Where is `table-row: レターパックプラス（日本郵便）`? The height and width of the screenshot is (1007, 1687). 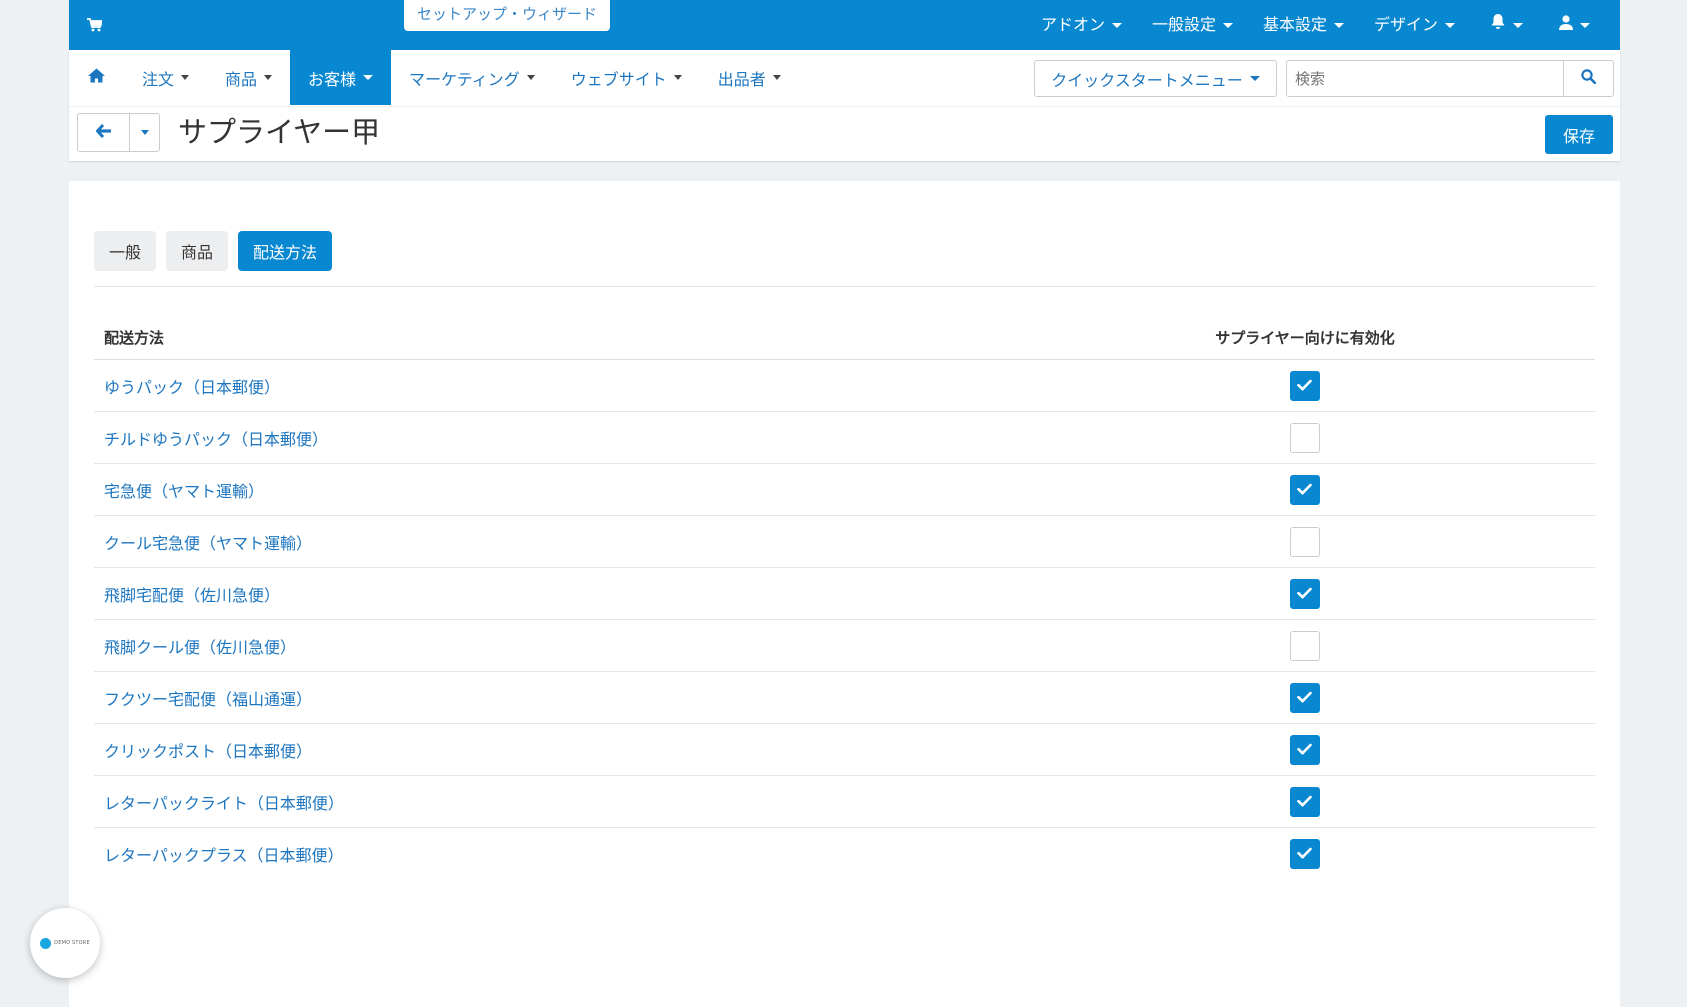
table-row: レターパックプラス（日本郵便） is located at coordinates (844, 854).